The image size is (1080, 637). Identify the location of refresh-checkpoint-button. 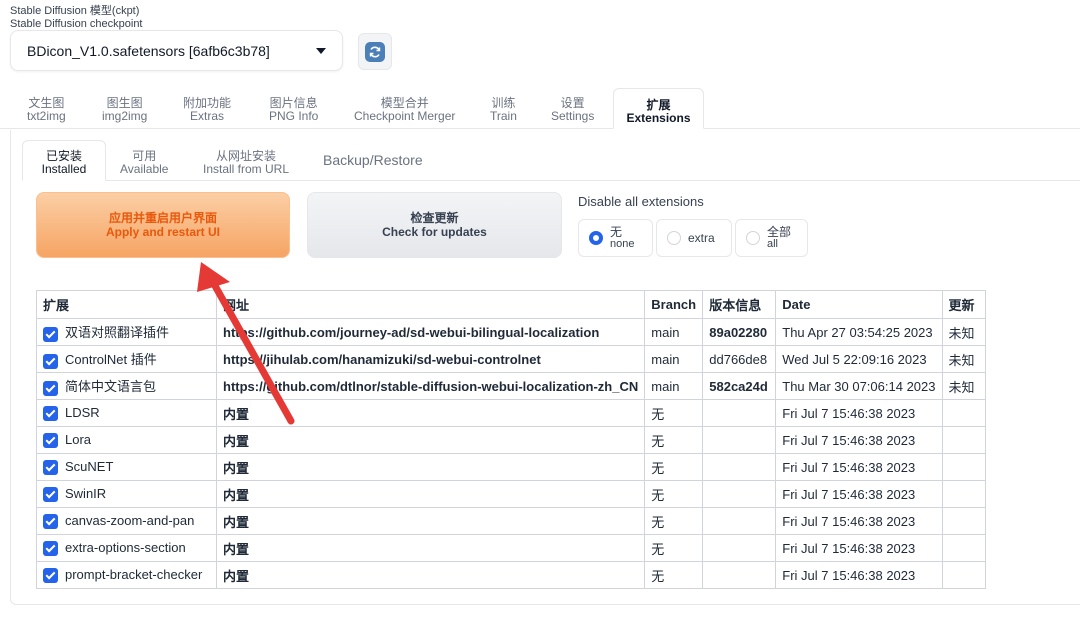
(375, 51).